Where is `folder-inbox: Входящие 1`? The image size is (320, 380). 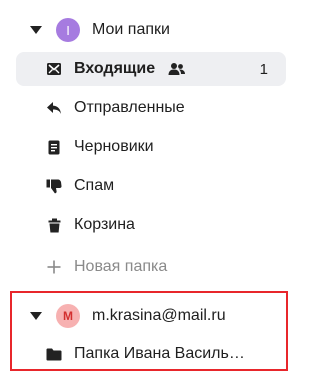
folder-inbox: Входящие 1 is located at coordinates (151, 69).